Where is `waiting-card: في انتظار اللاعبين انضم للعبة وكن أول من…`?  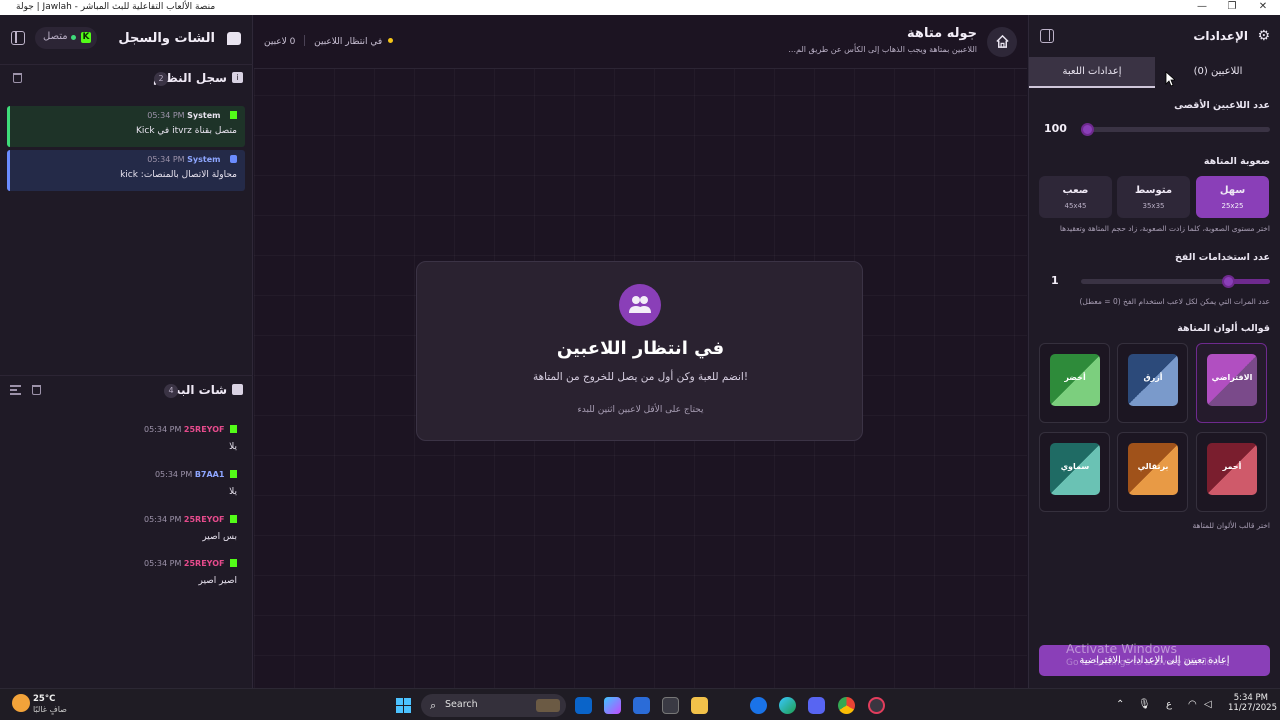
waiting-card: في انتظار اللاعبين انضم للعبة وكن أول من… is located at coordinates (639, 351).